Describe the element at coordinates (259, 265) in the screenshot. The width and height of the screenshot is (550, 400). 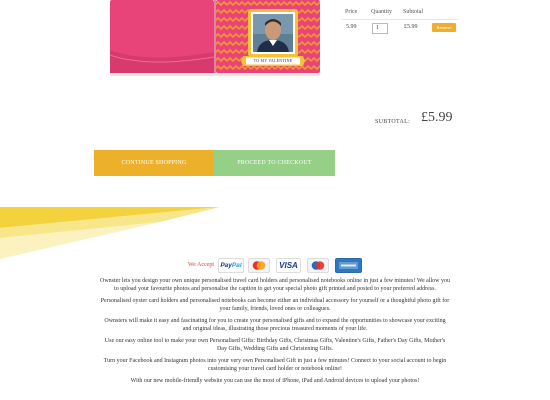
I see `mastercard-icon` at that location.